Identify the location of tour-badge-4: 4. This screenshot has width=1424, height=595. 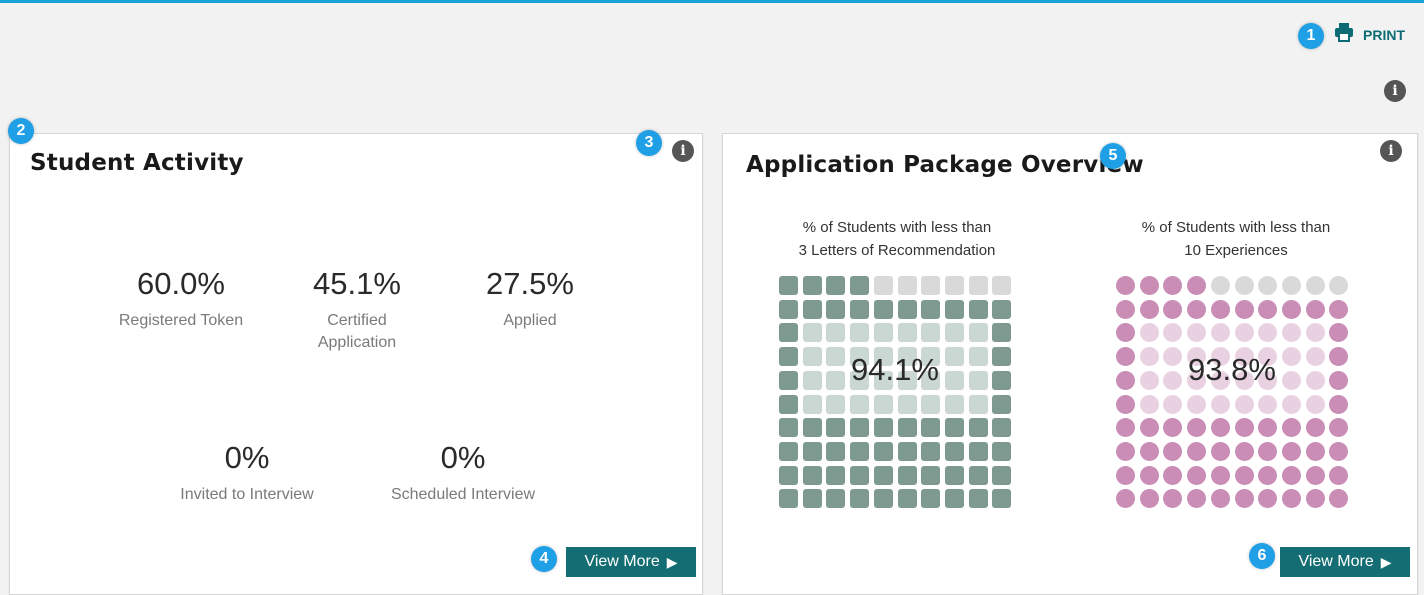
(544, 559).